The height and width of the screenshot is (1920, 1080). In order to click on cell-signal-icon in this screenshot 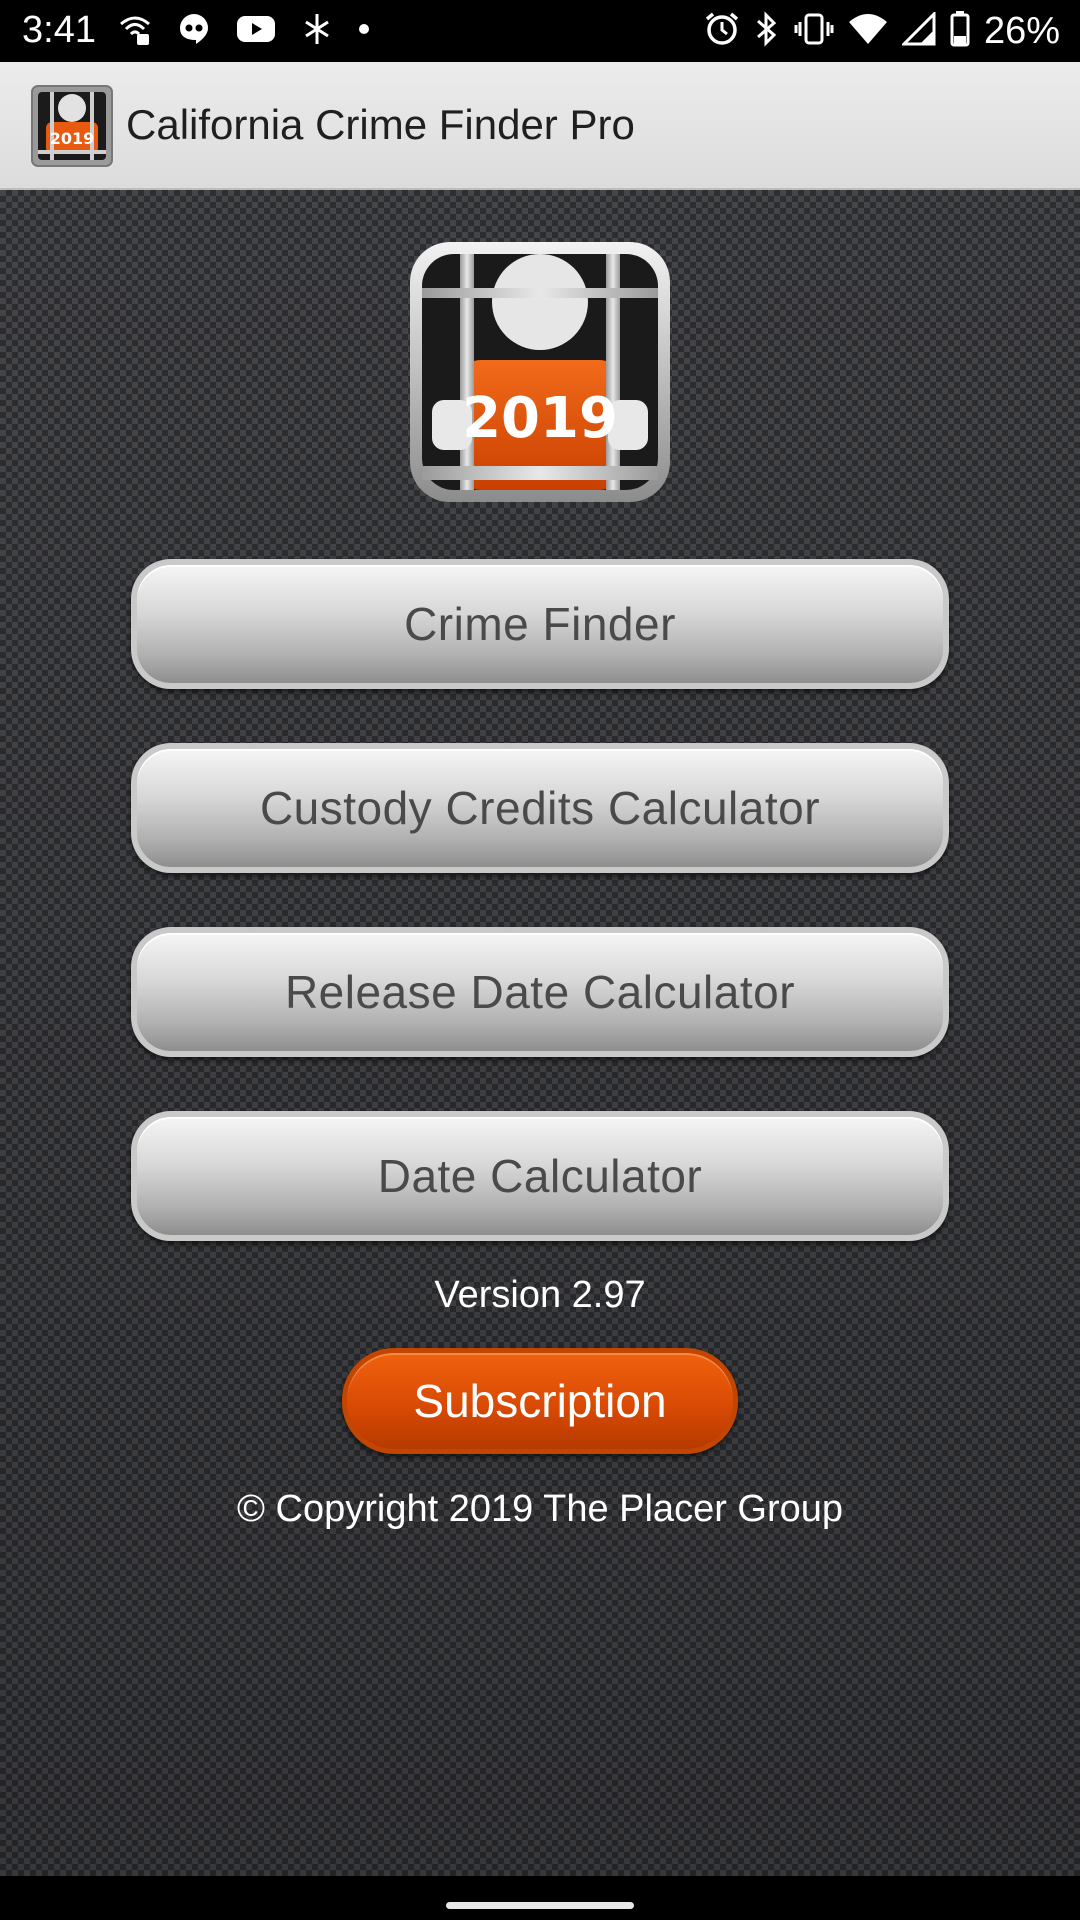, I will do `click(918, 30)`.